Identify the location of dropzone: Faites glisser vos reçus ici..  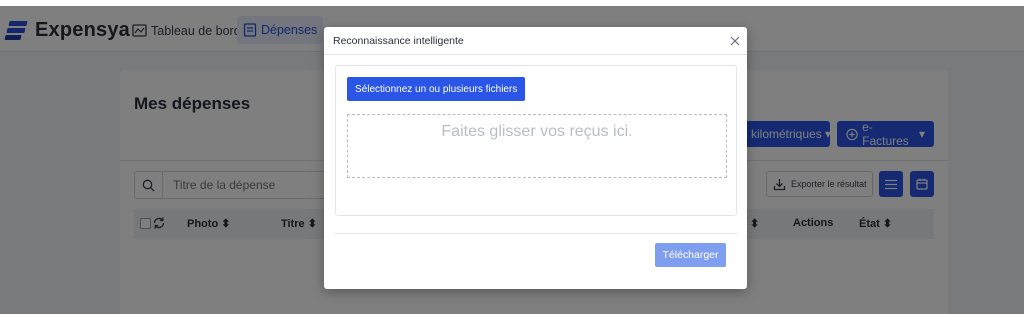
(537, 146).